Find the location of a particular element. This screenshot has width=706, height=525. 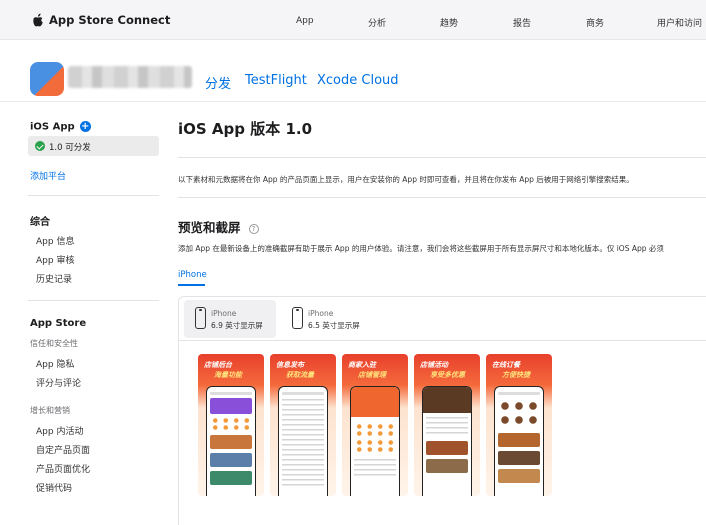

tab-iphone: iPhone is located at coordinates (192, 275).